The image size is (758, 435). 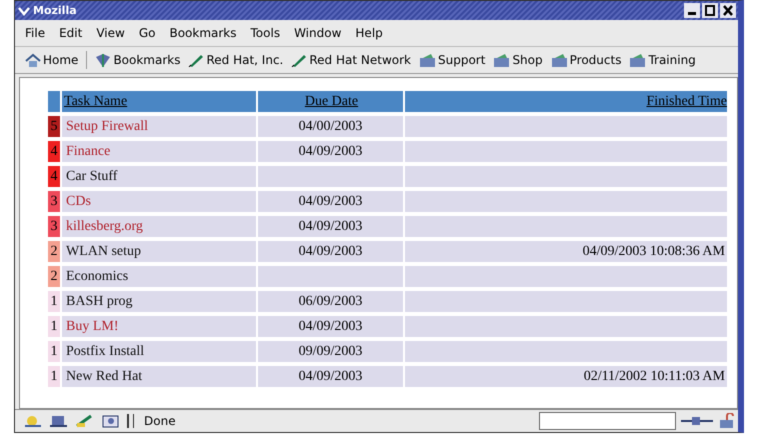 What do you see at coordinates (51, 60) in the screenshot?
I see `bookmark-button: Home` at bounding box center [51, 60].